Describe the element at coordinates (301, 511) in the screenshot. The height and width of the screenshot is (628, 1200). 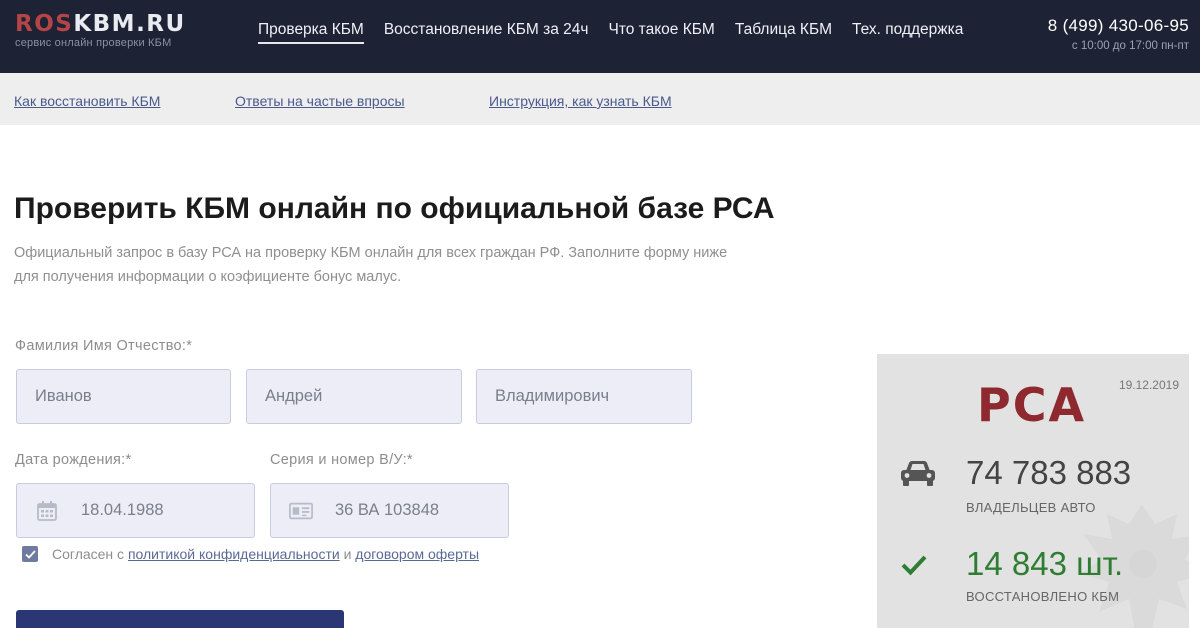
I see `id-card-icon` at that location.